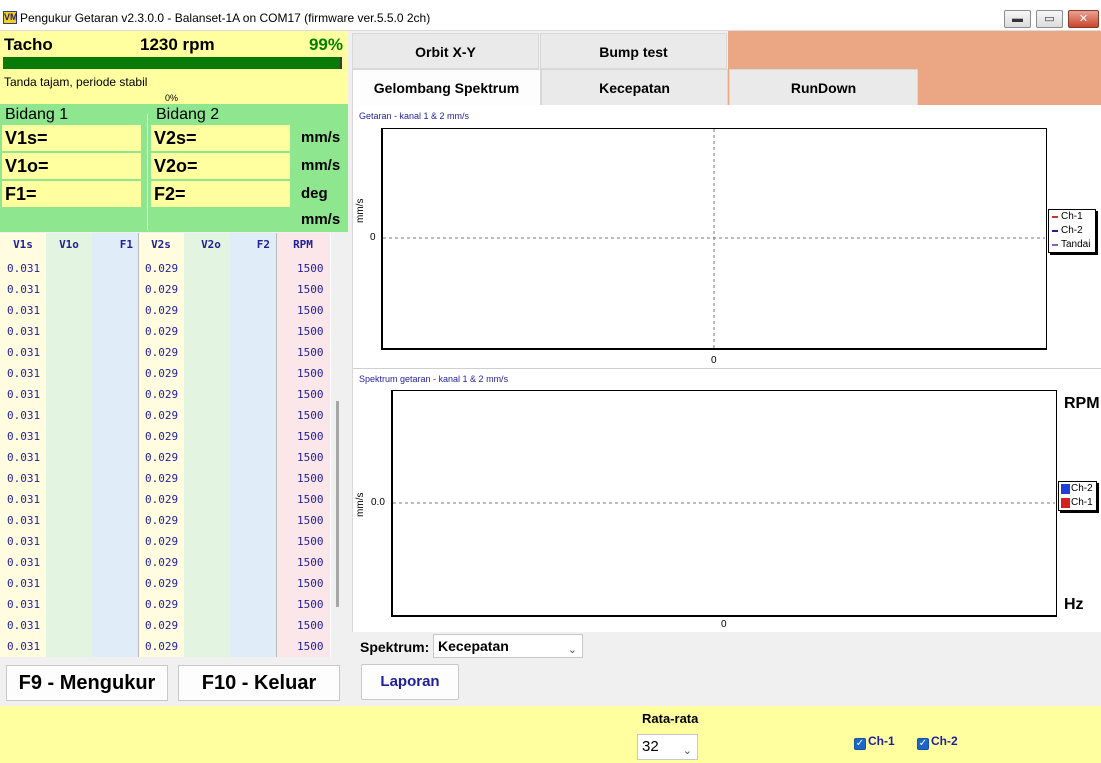 The width and height of the screenshot is (1101, 763). I want to click on plane1-title: Bidang 1, so click(37, 114).